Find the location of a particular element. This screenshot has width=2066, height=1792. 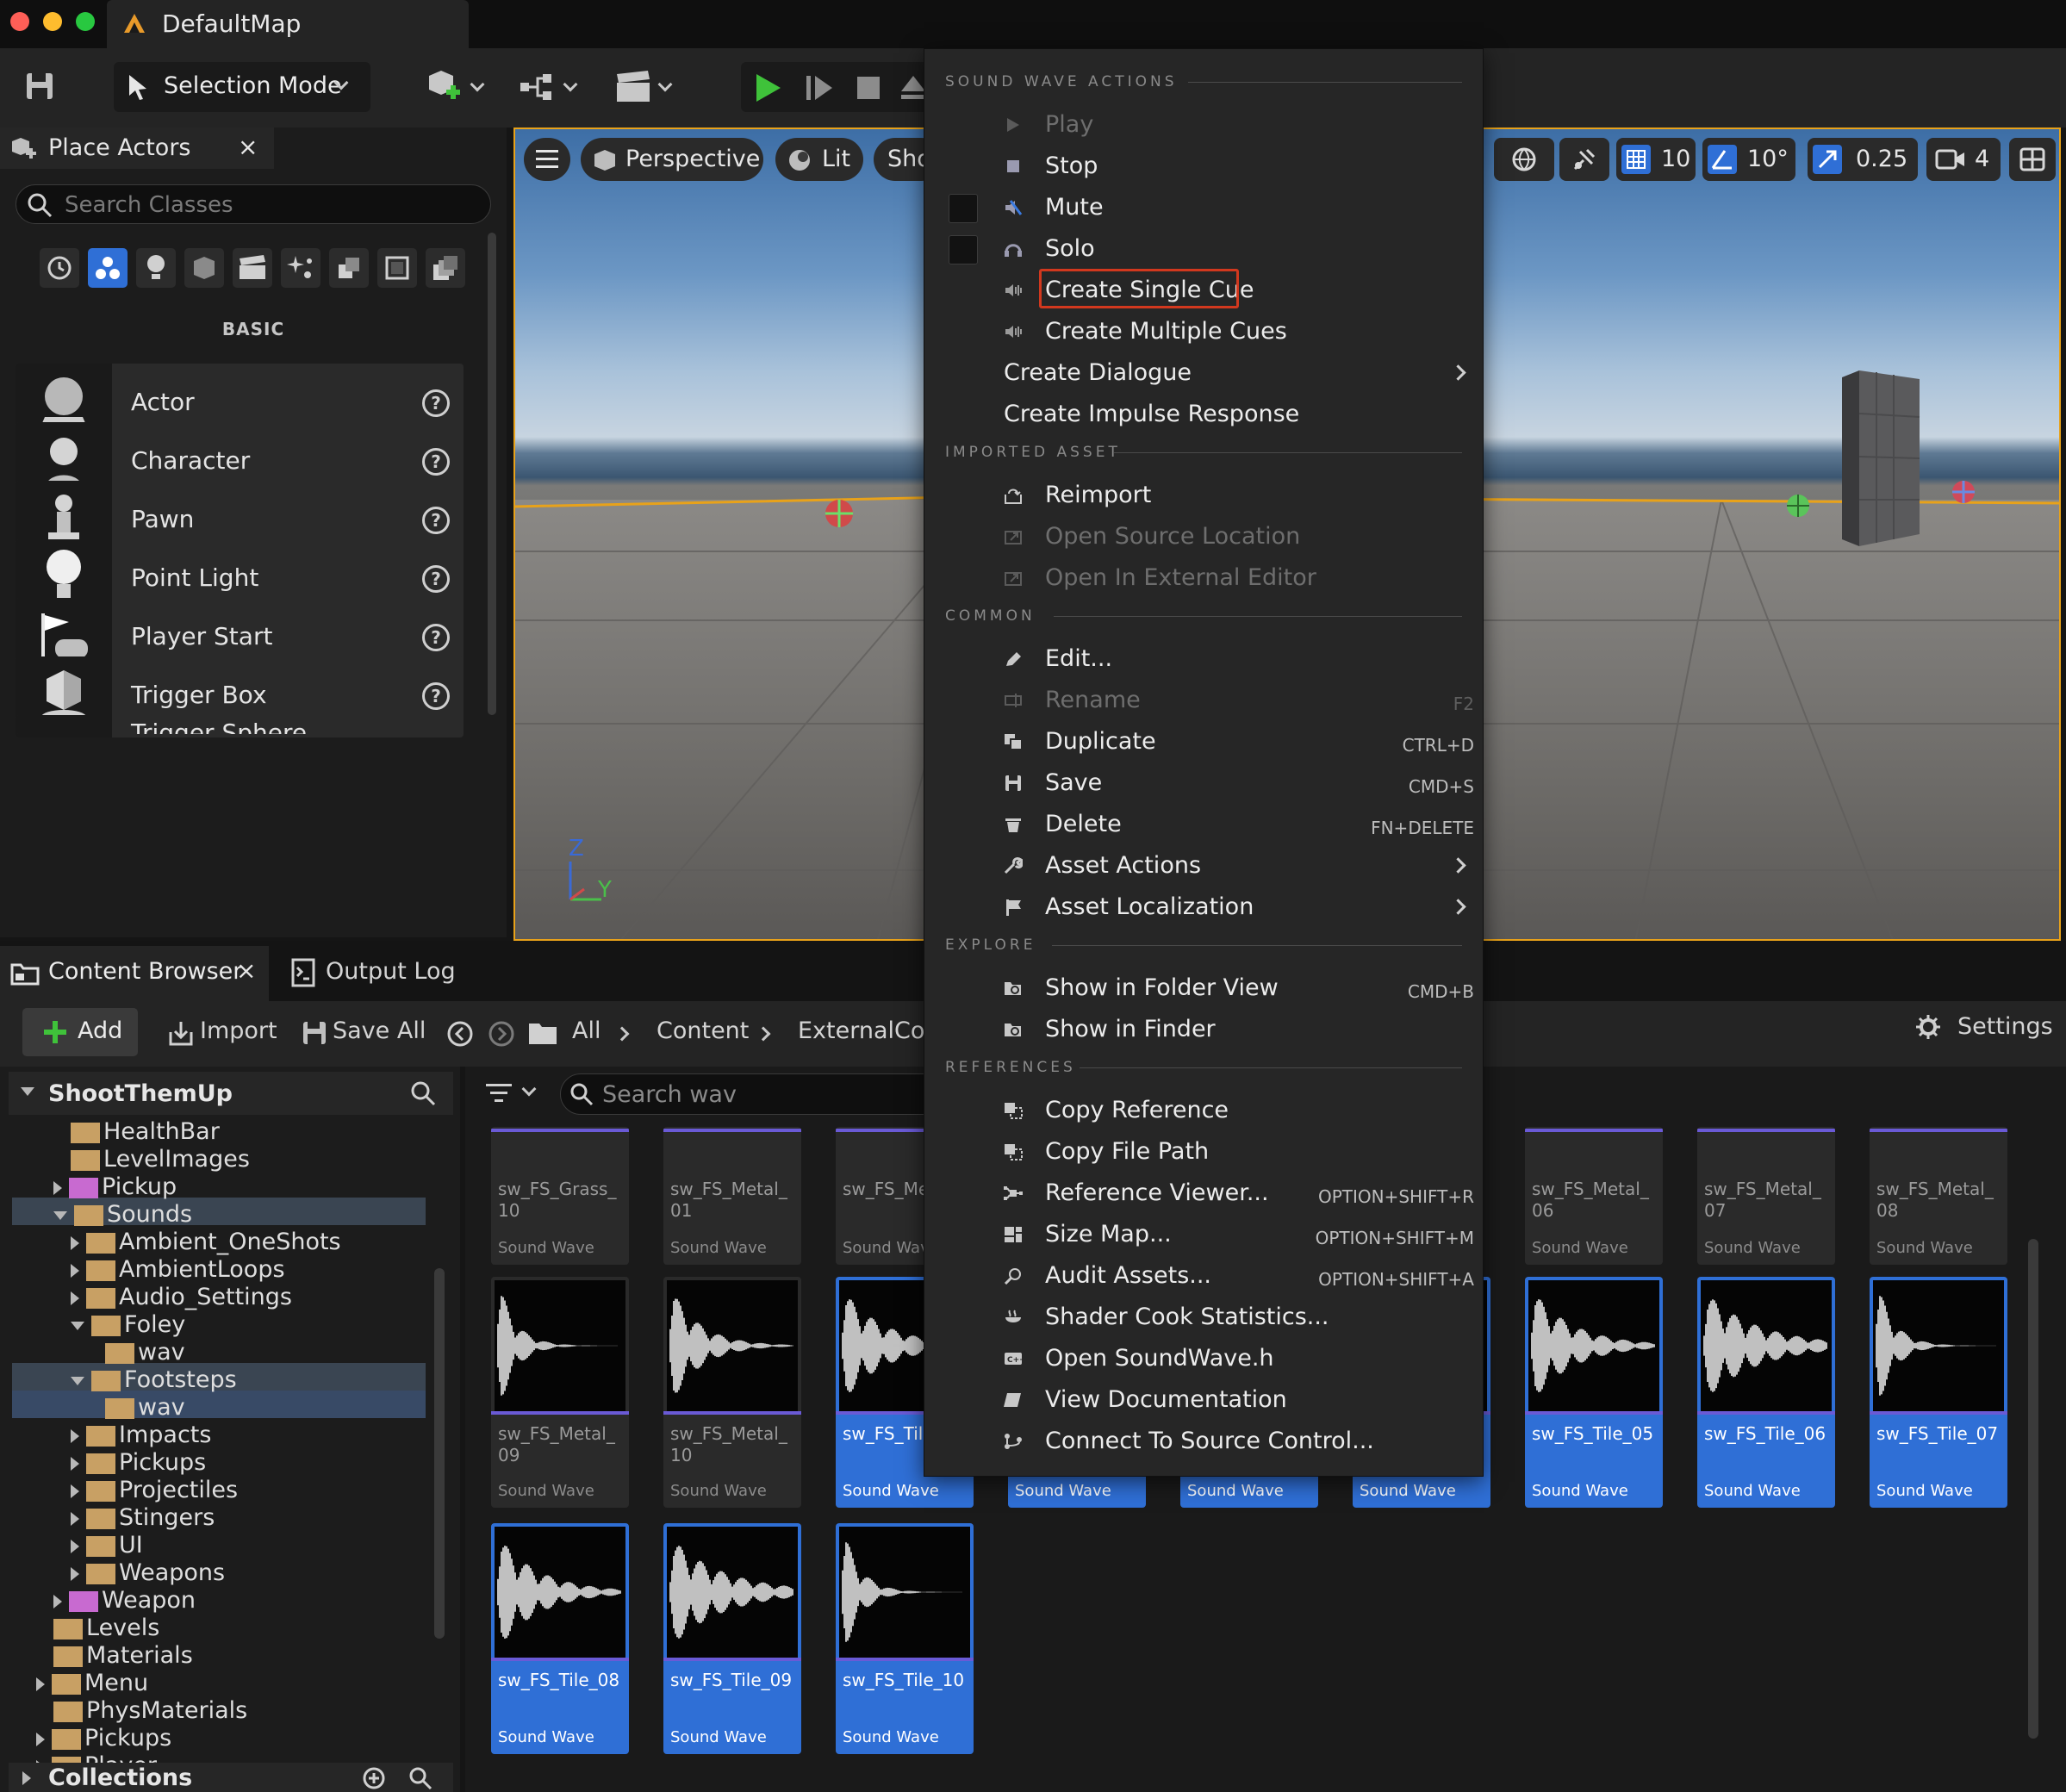

menu-item-reference-viewer: Reference Viewer... OPTION+SHIFT+R is located at coordinates (1204, 1193).